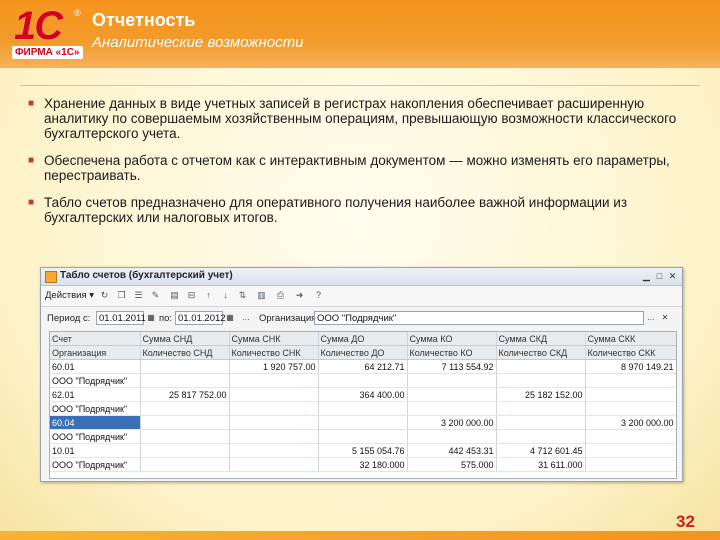  I want to click on grid-cell: 60.01, so click(95, 366).